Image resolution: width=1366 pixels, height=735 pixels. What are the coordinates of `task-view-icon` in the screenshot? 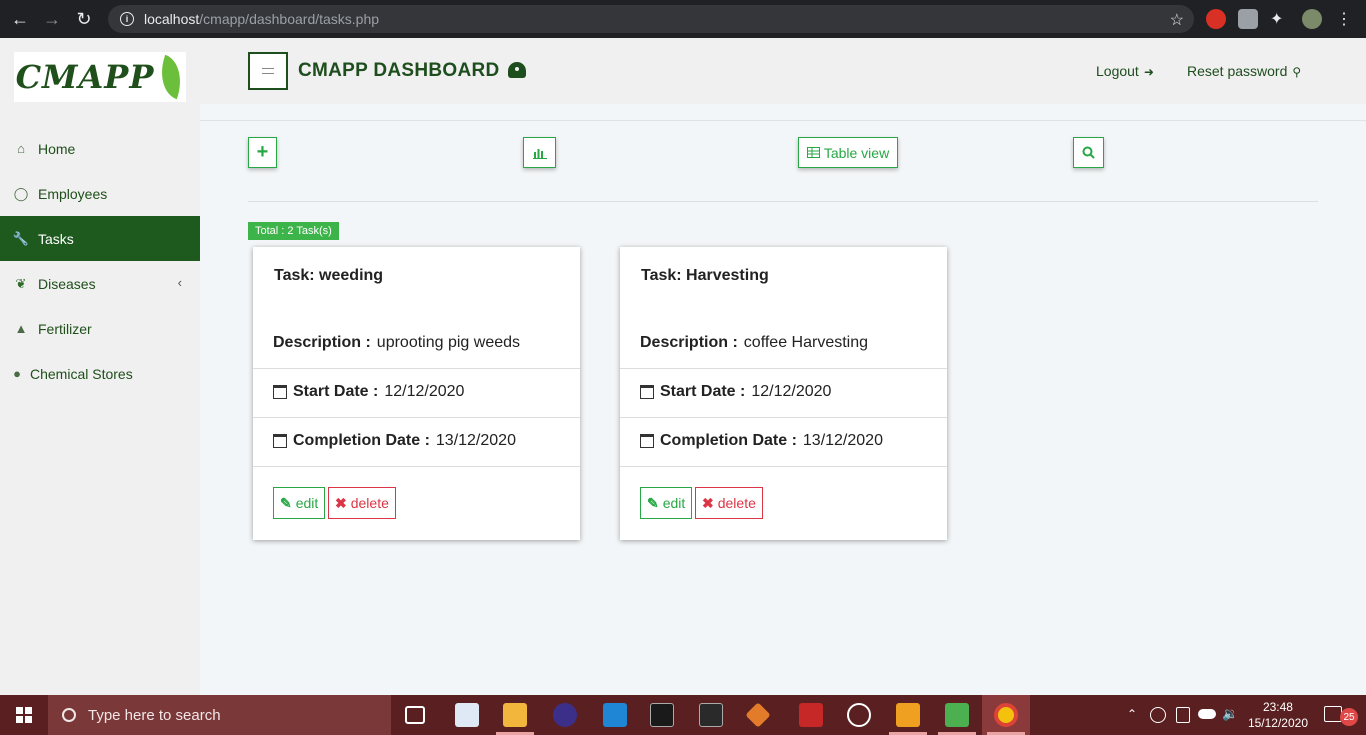 It's located at (415, 715).